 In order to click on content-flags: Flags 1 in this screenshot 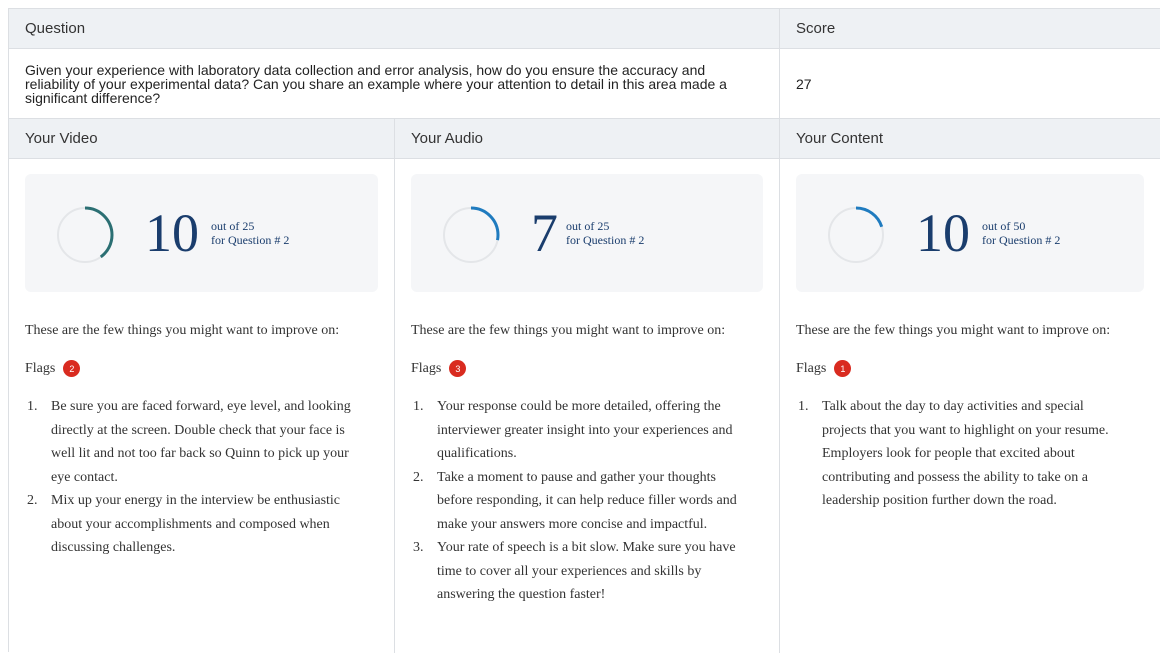, I will do `click(970, 368)`.